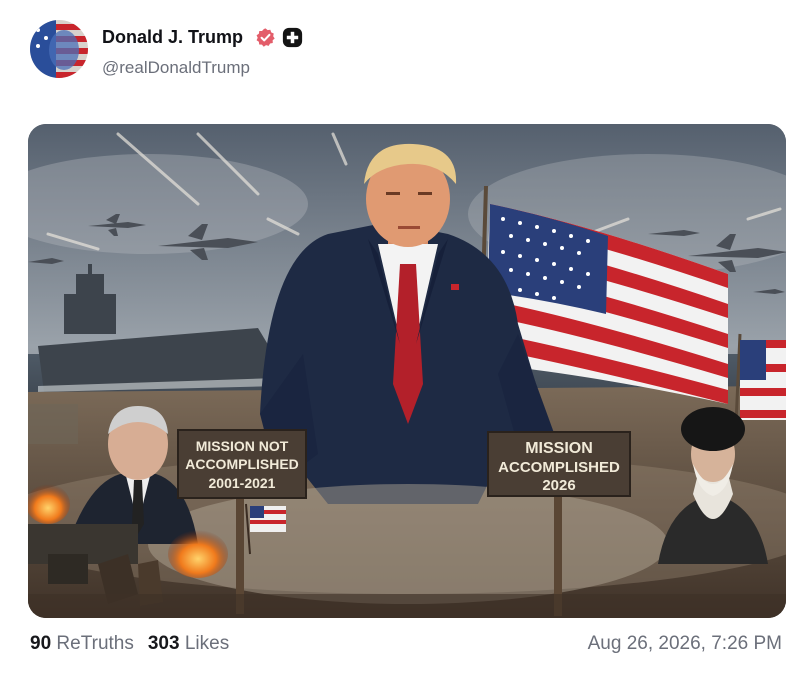 This screenshot has width=800, height=678. I want to click on retruths-stat: 90 ReTruths, so click(82, 643).